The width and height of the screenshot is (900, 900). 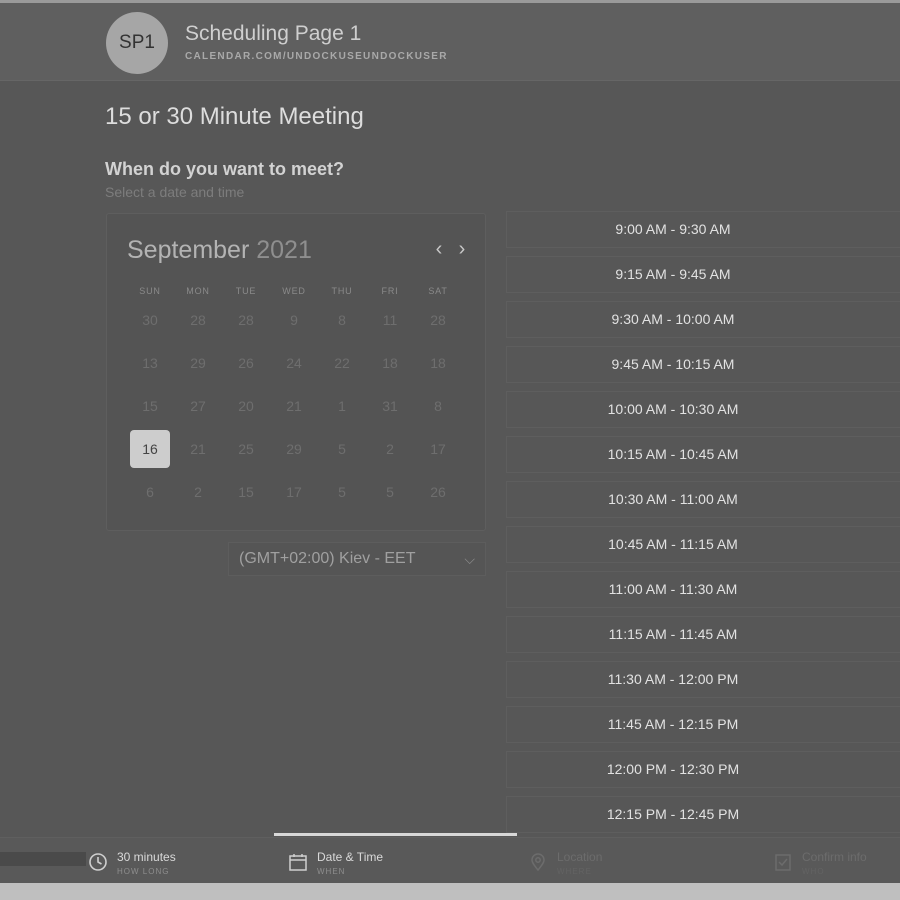 What do you see at coordinates (43, 859) in the screenshot?
I see `progress-track` at bounding box center [43, 859].